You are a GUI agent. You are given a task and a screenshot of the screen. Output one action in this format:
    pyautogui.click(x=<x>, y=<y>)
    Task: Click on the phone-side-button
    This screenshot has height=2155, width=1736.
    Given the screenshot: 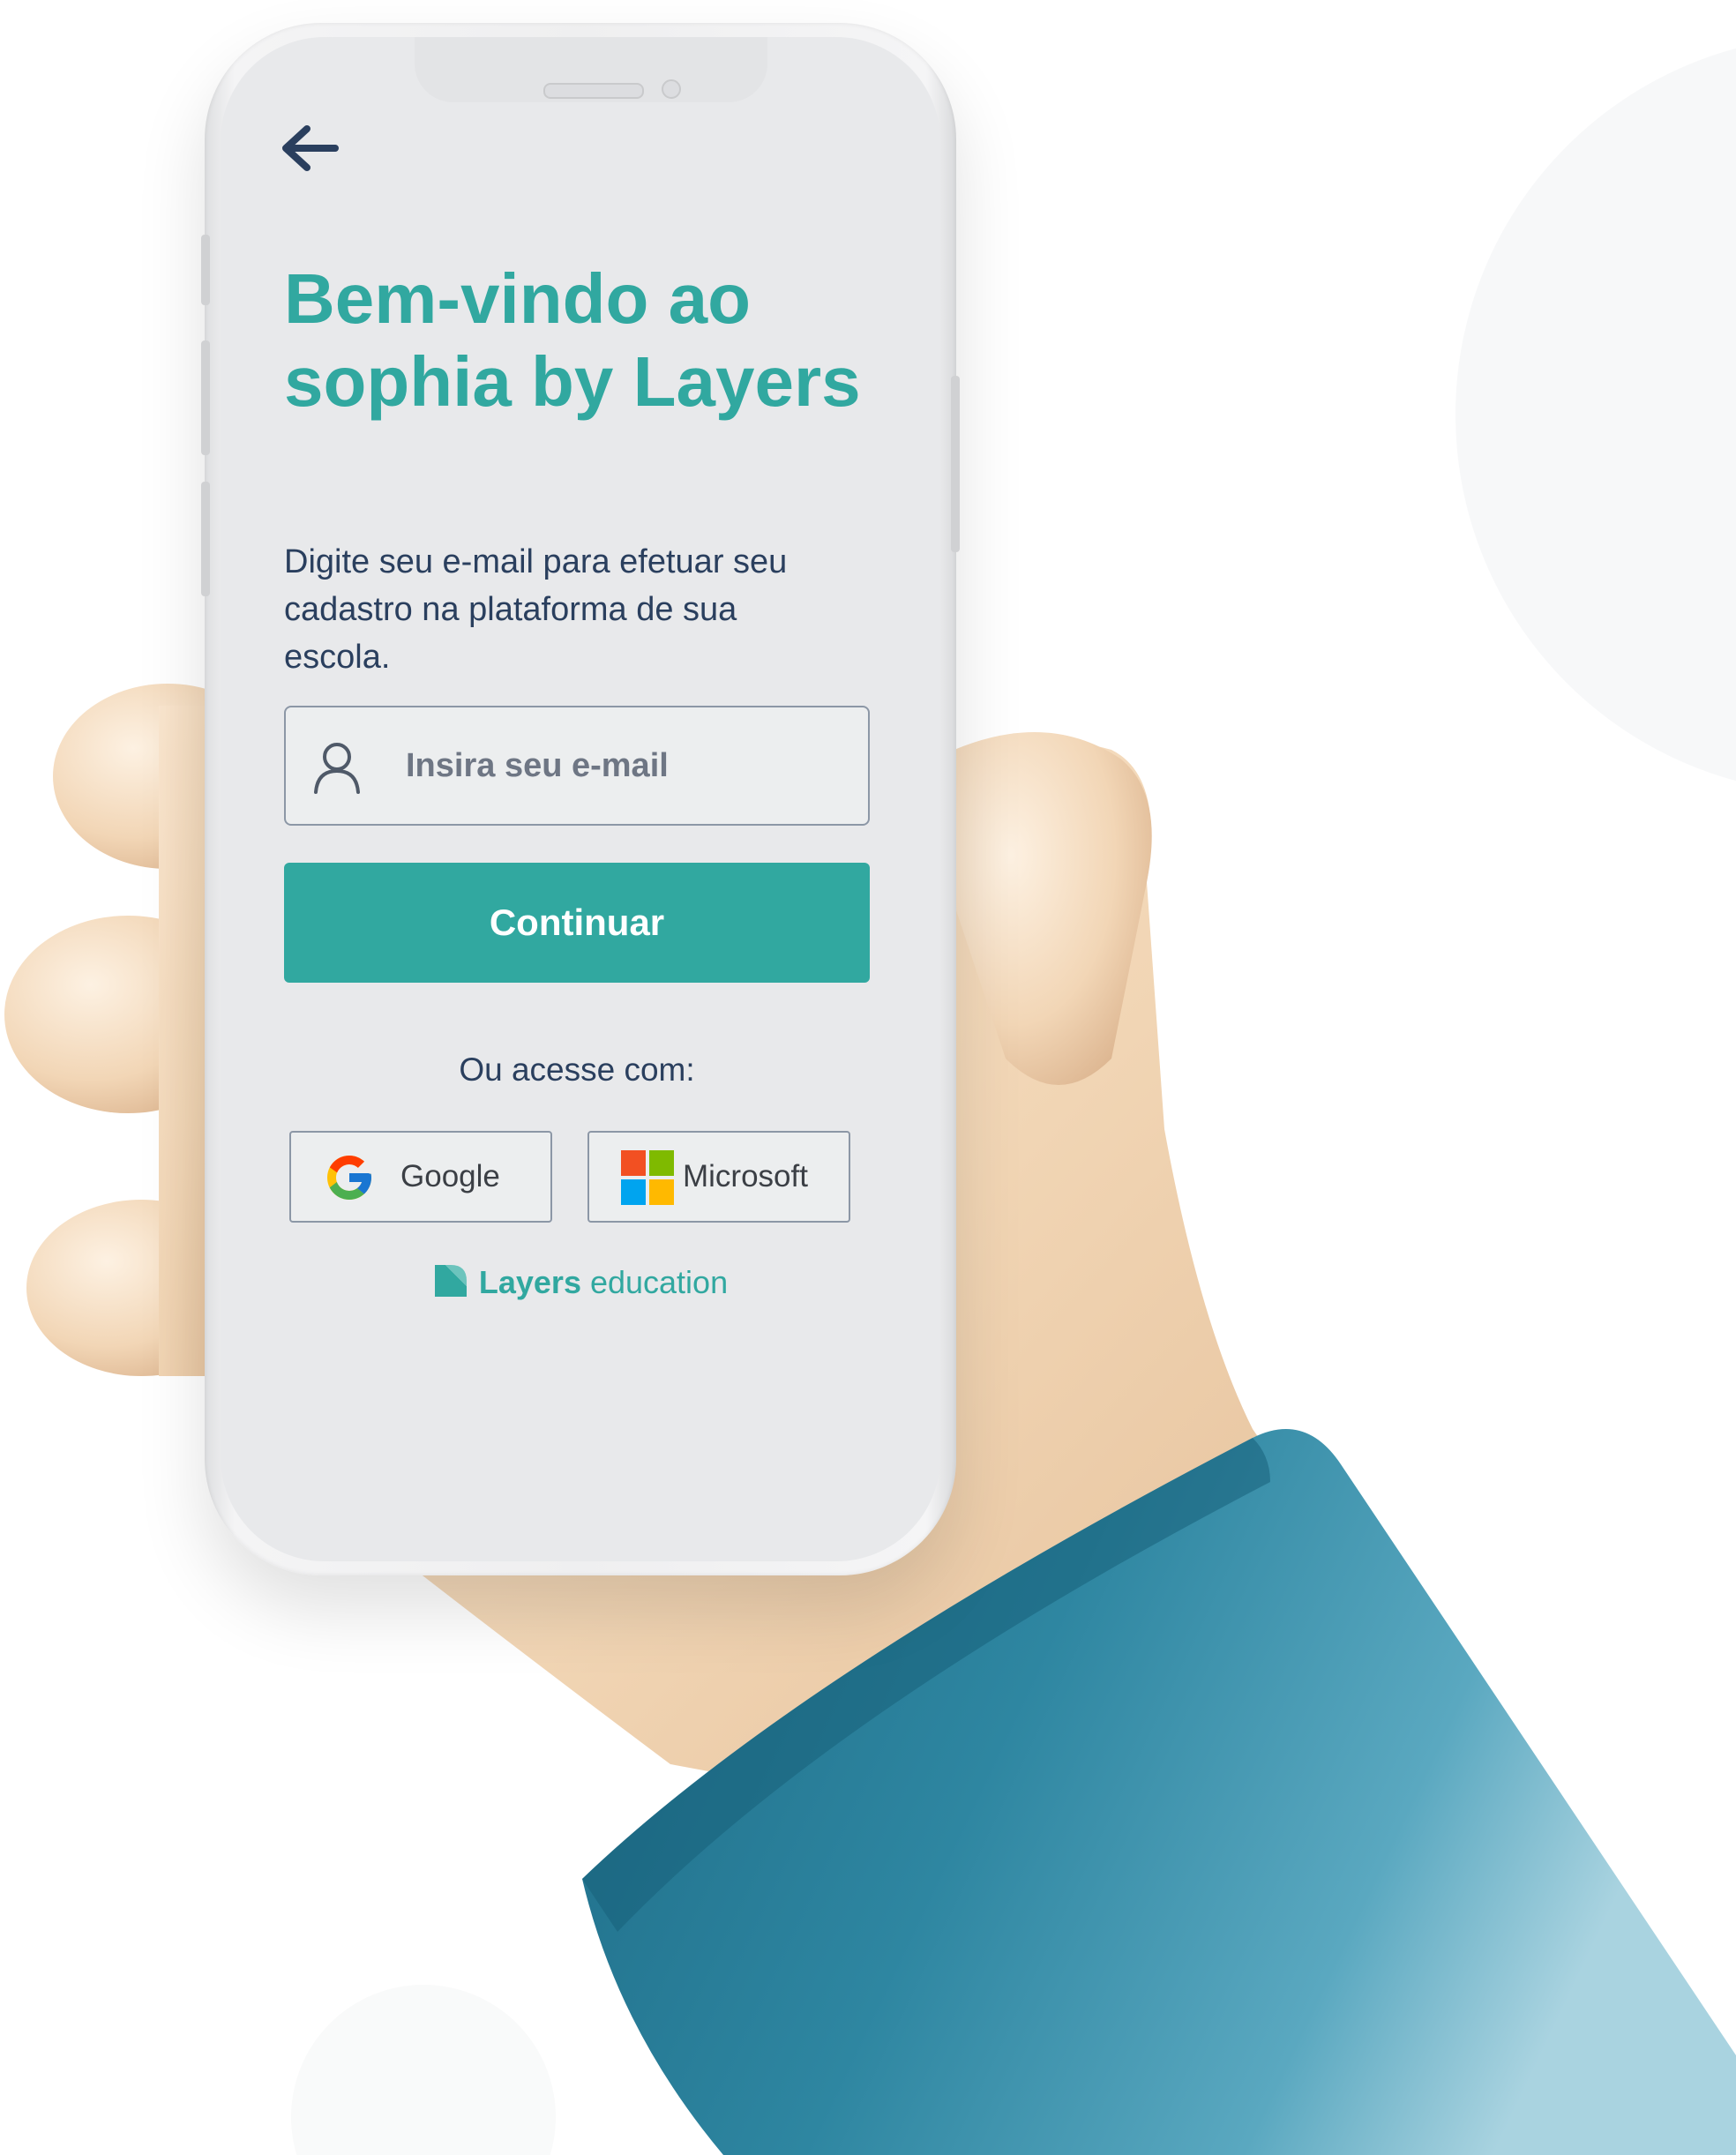 What is the action you would take?
    pyautogui.click(x=205, y=270)
    